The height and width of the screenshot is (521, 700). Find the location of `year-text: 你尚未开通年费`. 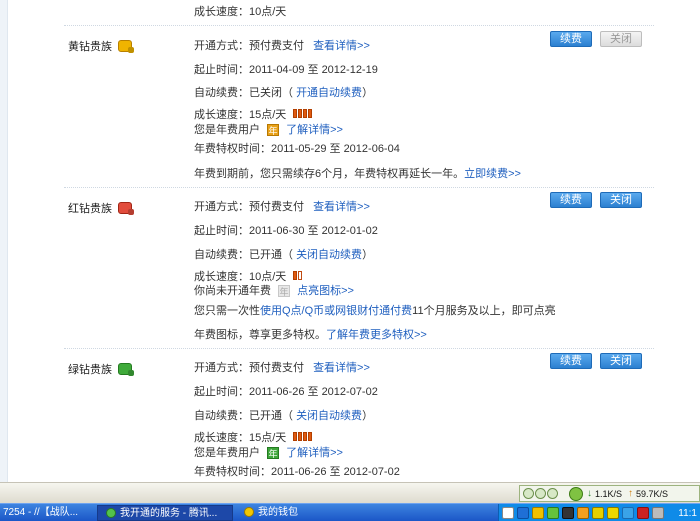

year-text: 你尚未开通年费 is located at coordinates (232, 291).